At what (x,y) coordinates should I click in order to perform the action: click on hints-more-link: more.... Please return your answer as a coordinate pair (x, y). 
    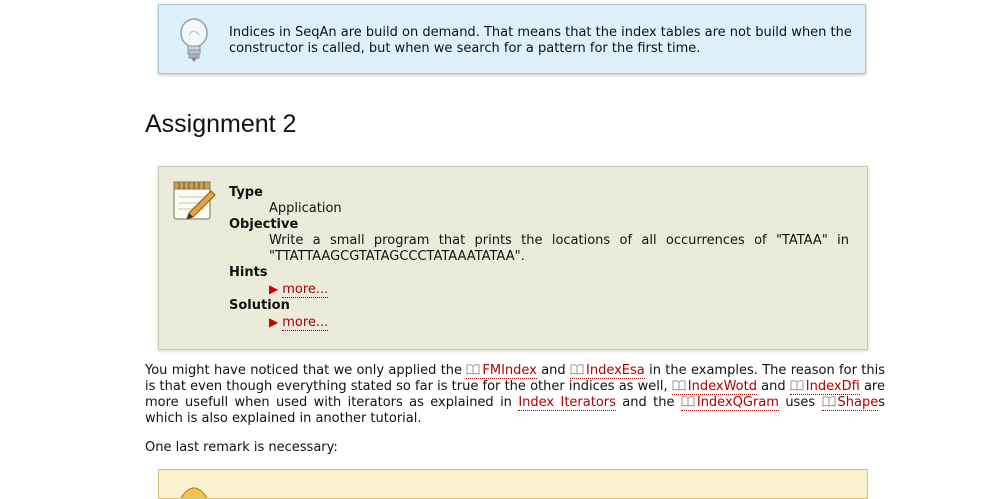
    Looking at the image, I should click on (305, 290).